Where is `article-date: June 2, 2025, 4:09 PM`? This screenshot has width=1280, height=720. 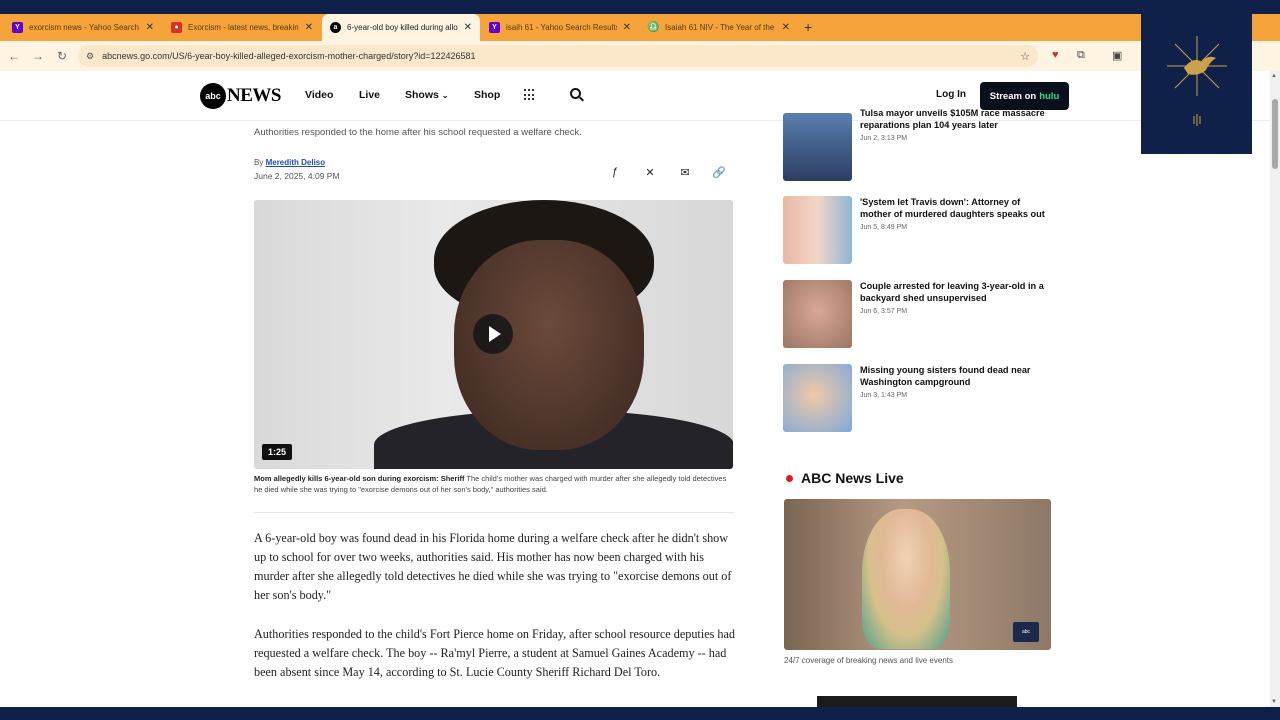
article-date: June 2, 2025, 4:09 PM is located at coordinates (297, 176).